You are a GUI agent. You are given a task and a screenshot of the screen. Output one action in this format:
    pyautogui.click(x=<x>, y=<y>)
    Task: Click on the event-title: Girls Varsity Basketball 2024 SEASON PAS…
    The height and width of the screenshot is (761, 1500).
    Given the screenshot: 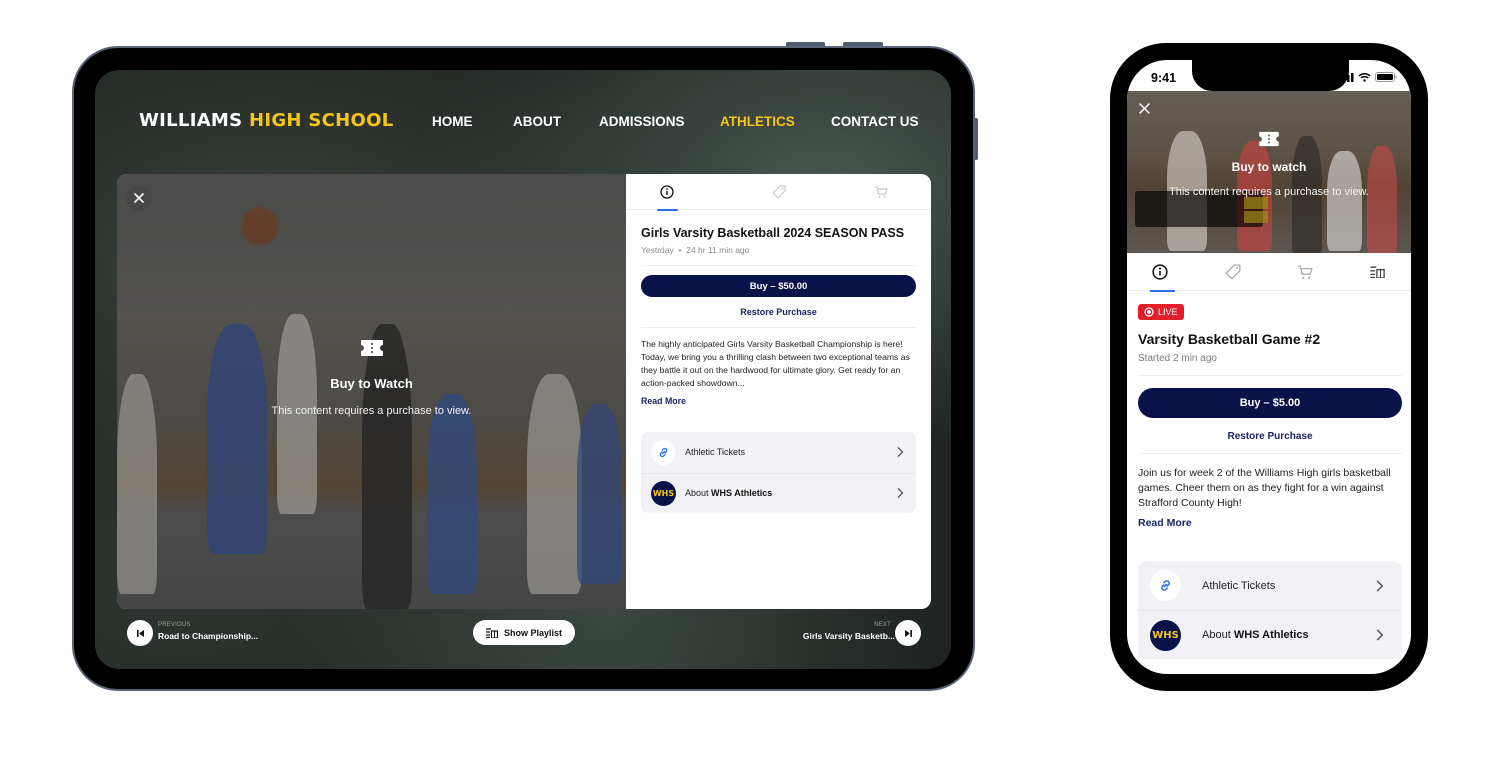 What is the action you would take?
    pyautogui.click(x=773, y=233)
    